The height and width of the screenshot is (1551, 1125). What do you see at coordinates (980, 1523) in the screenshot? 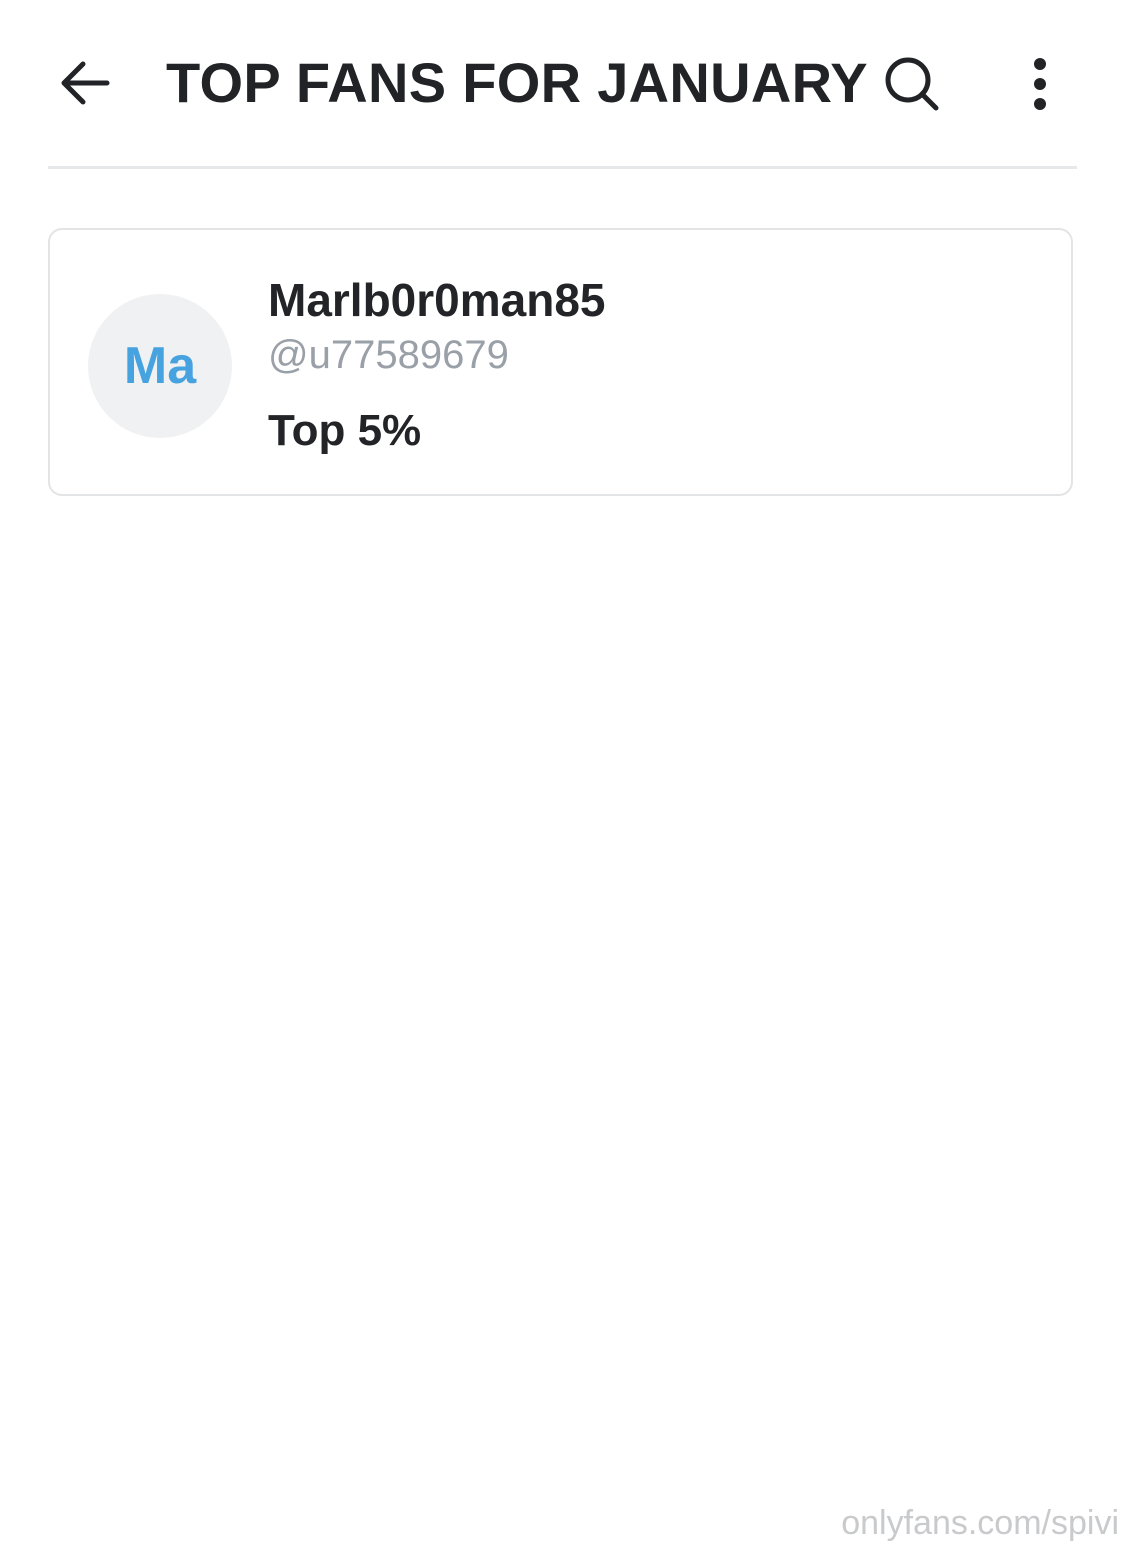
I see `watermark: onlyfans.com/spivi` at bounding box center [980, 1523].